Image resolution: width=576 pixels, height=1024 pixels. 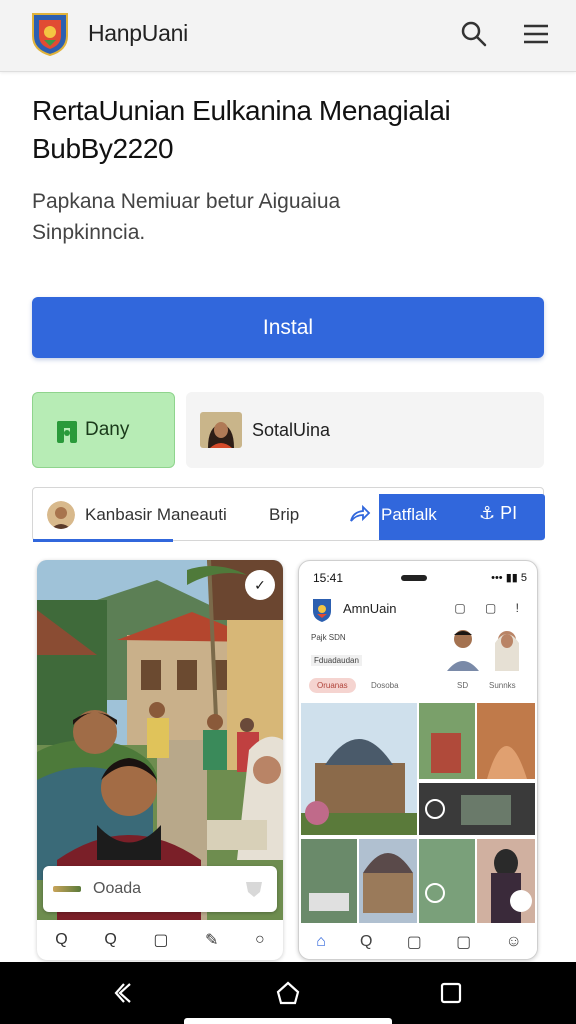 I want to click on system-nav-bar, so click(x=288, y=993).